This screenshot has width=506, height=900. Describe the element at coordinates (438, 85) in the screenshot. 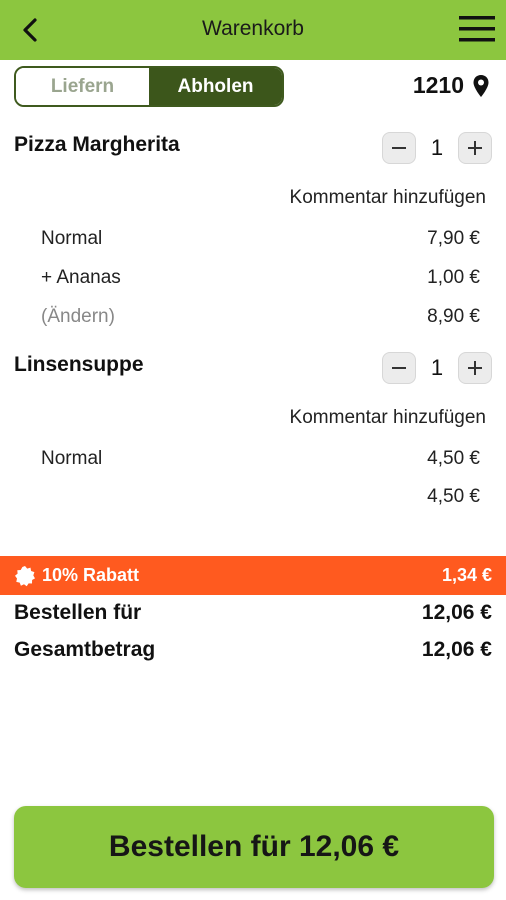

I see `postal-code: 1210` at that location.